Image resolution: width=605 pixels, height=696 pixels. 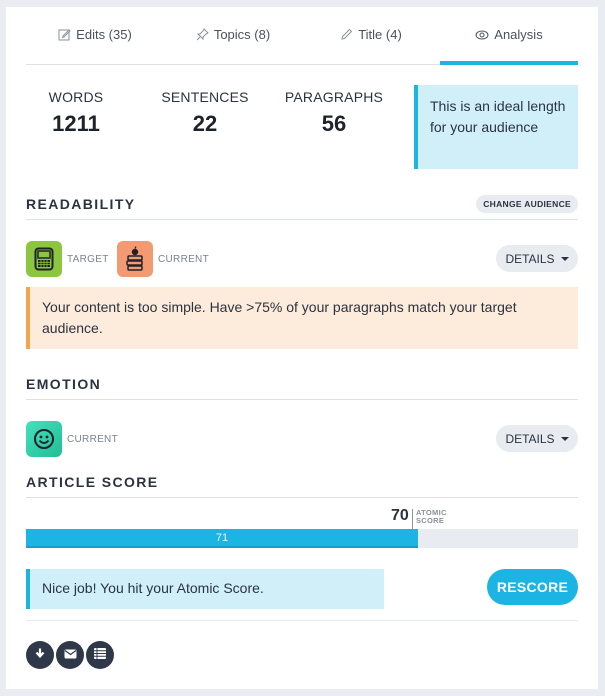 What do you see at coordinates (202, 34) in the screenshot?
I see `pin-icon` at bounding box center [202, 34].